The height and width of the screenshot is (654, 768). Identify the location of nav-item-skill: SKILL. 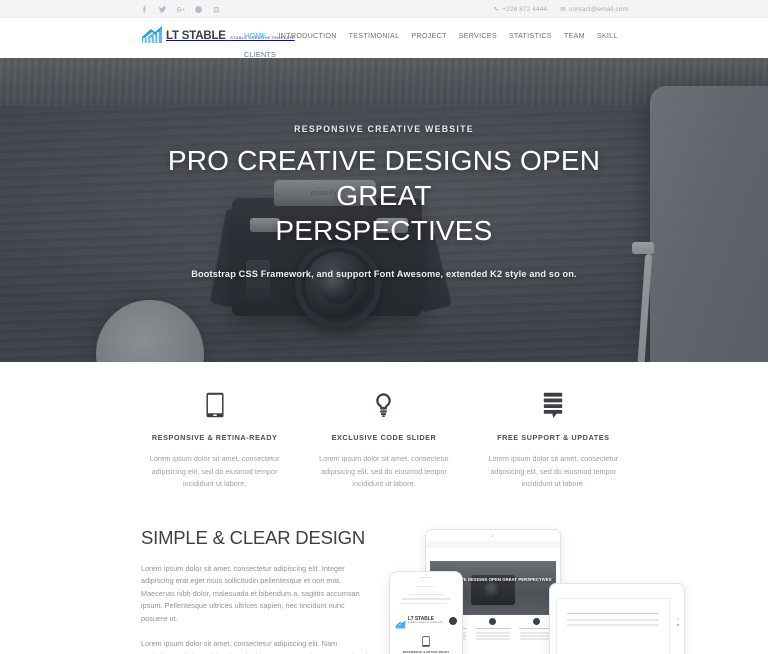
(607, 35).